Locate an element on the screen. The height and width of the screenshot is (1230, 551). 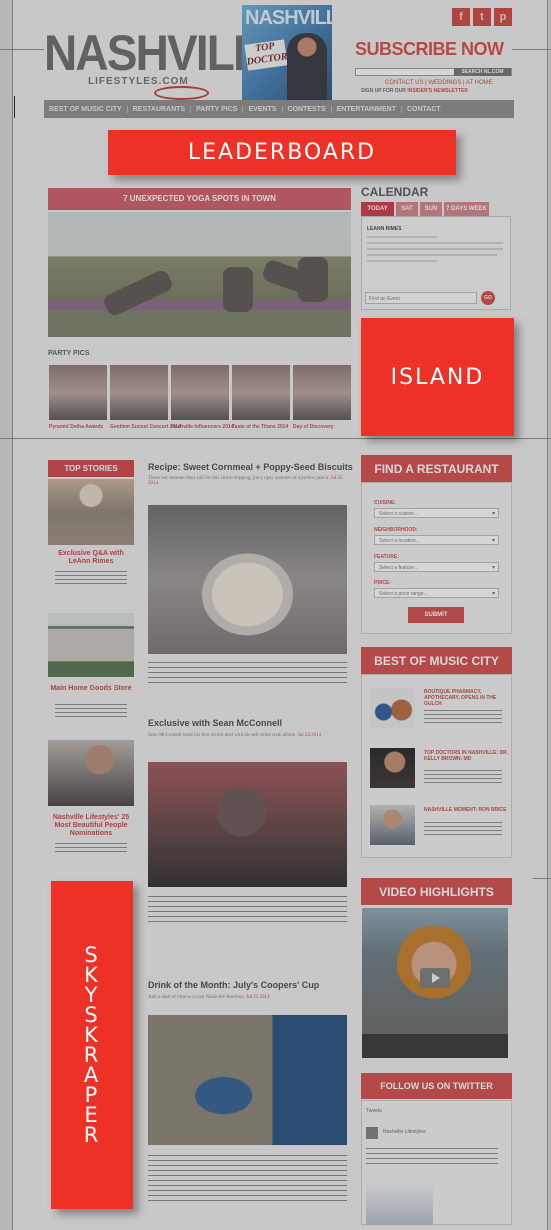
island-ad: ISLAND is located at coordinates (437, 377).